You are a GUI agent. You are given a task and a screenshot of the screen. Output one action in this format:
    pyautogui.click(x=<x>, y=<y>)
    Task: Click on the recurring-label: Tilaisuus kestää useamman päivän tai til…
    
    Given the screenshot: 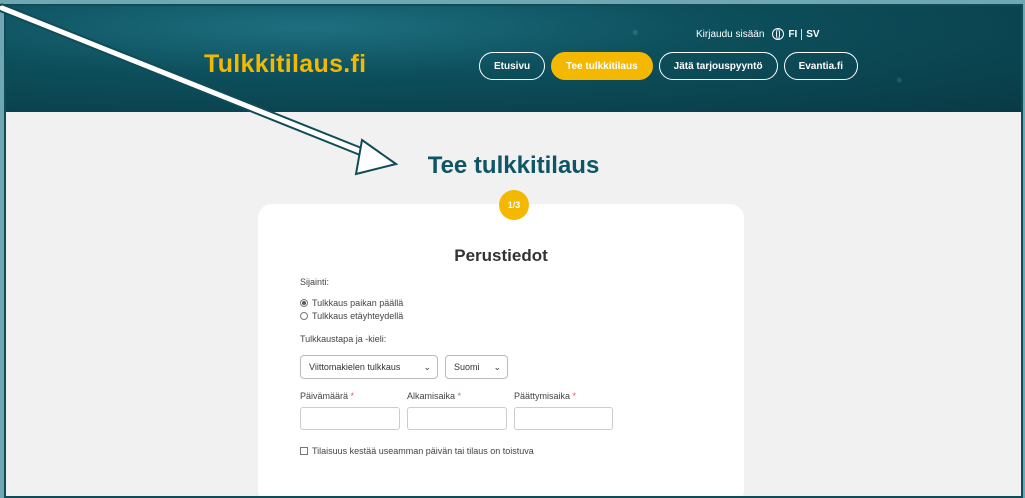 What is the action you would take?
    pyautogui.click(x=423, y=451)
    